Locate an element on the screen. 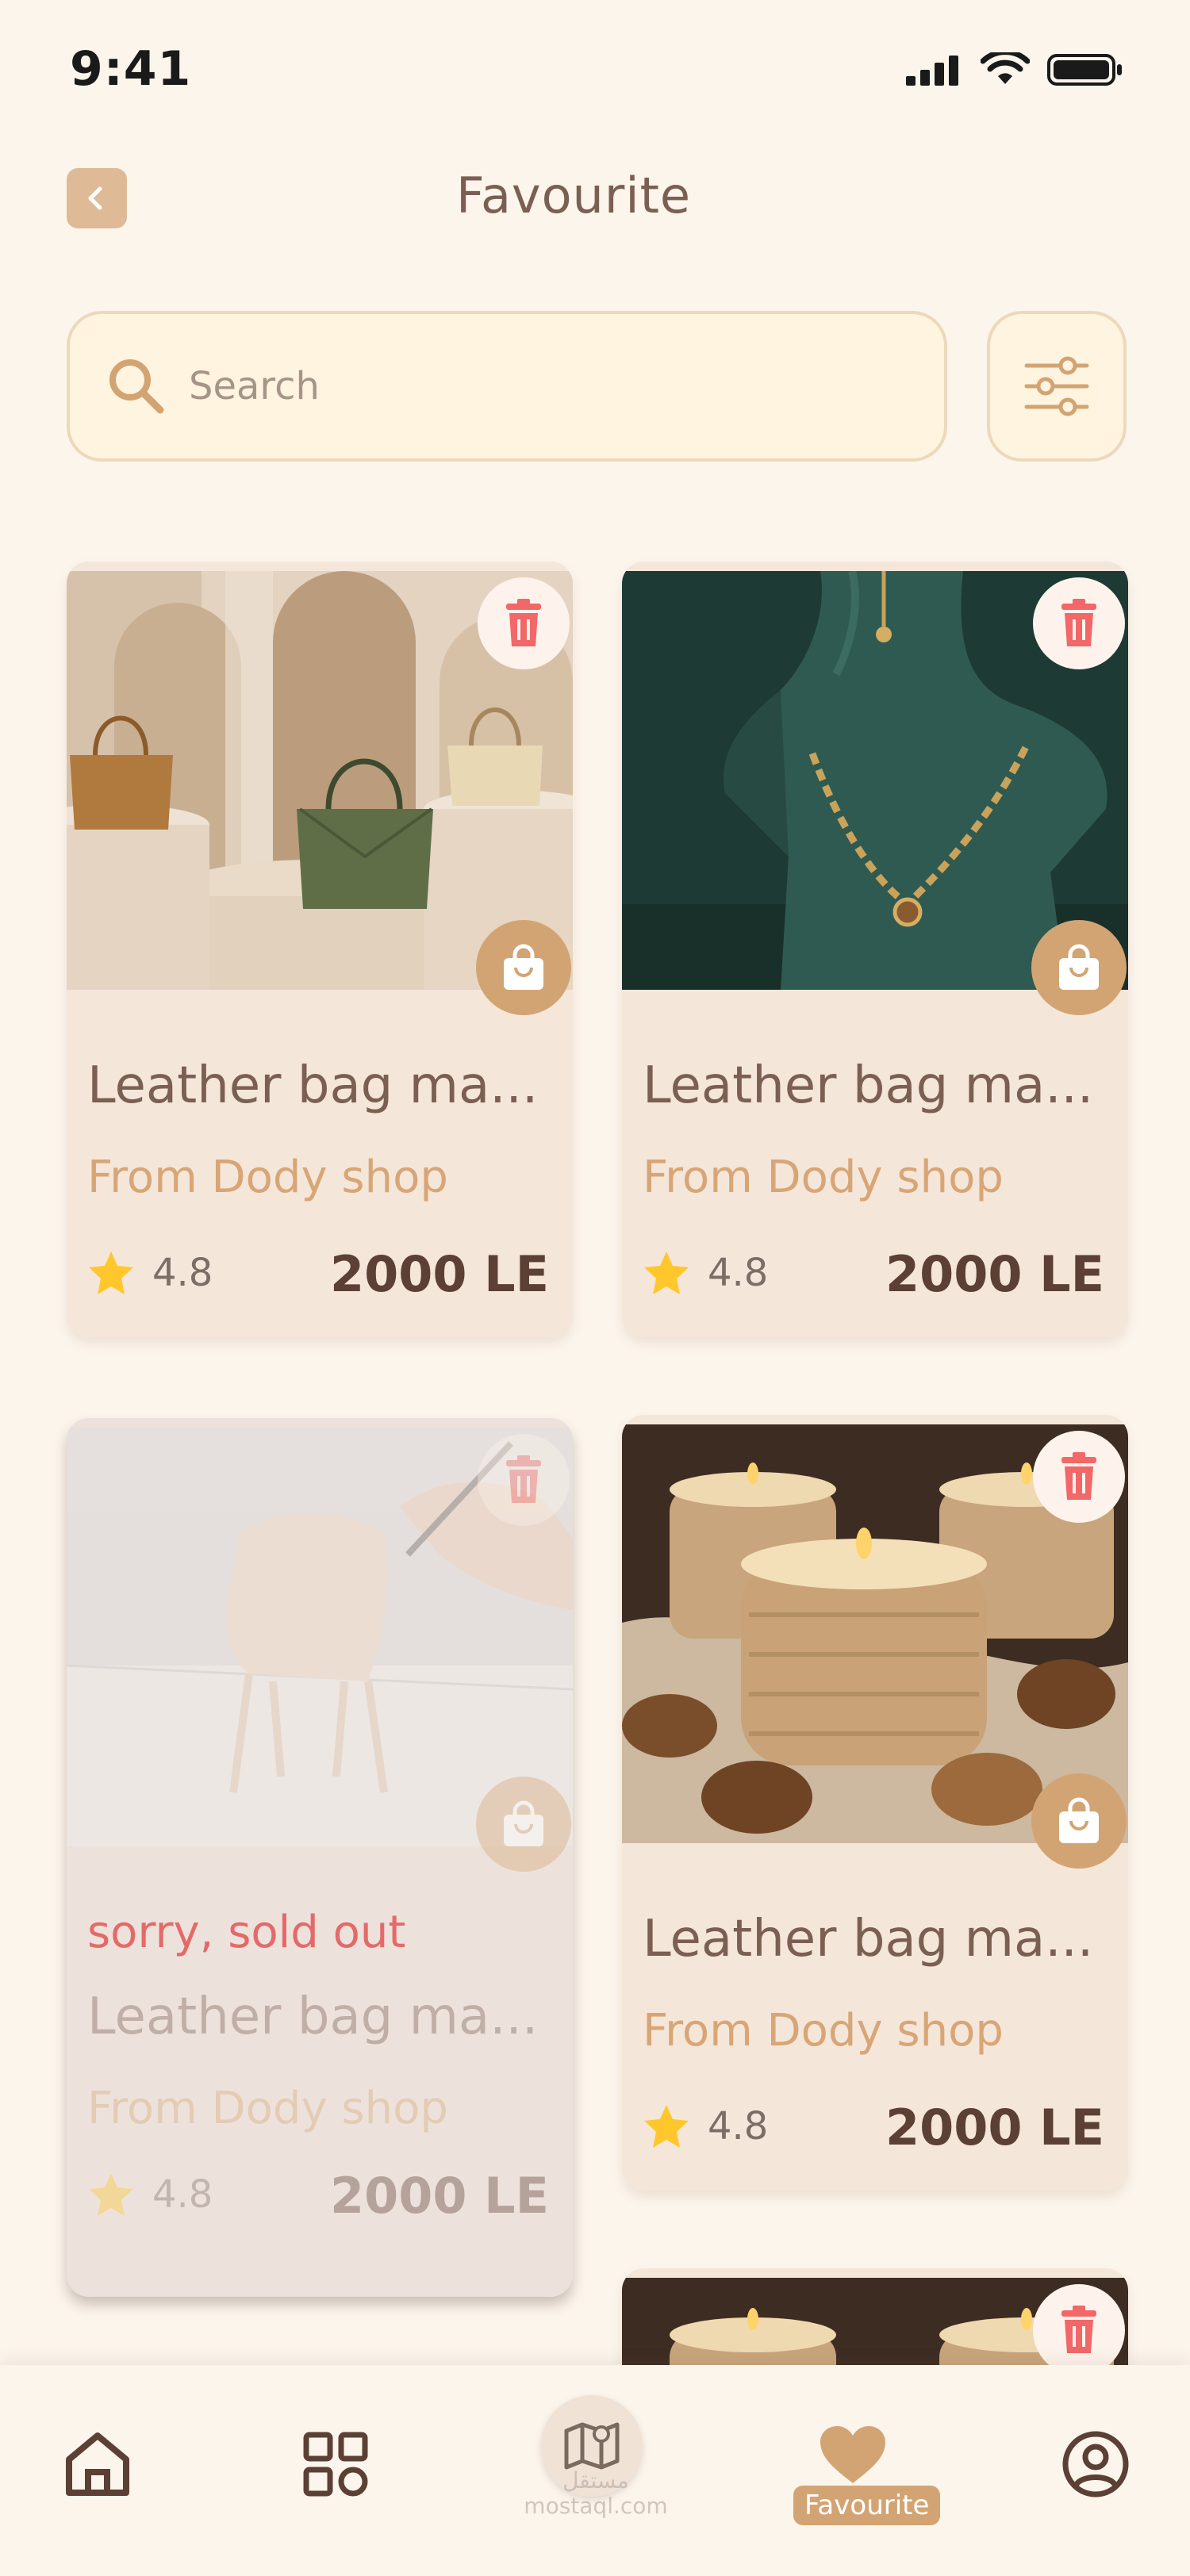 The height and width of the screenshot is (2576, 1190). search-input is located at coordinates (546, 386).